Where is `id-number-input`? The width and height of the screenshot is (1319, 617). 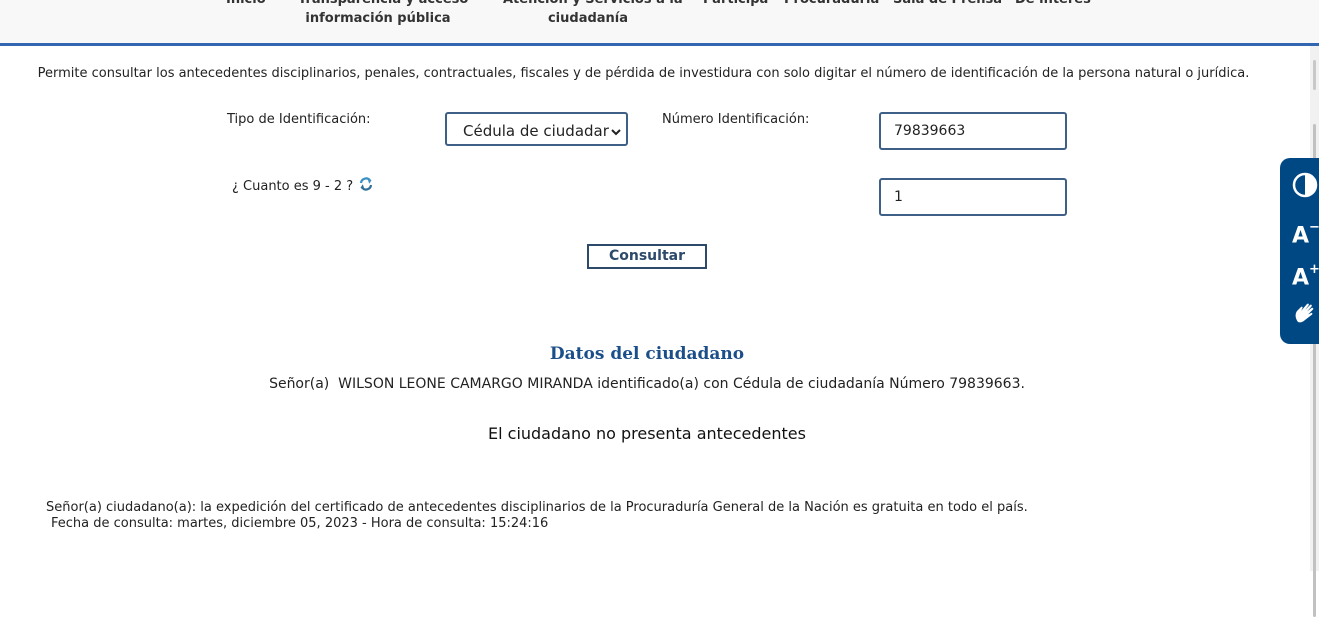 id-number-input is located at coordinates (973, 131).